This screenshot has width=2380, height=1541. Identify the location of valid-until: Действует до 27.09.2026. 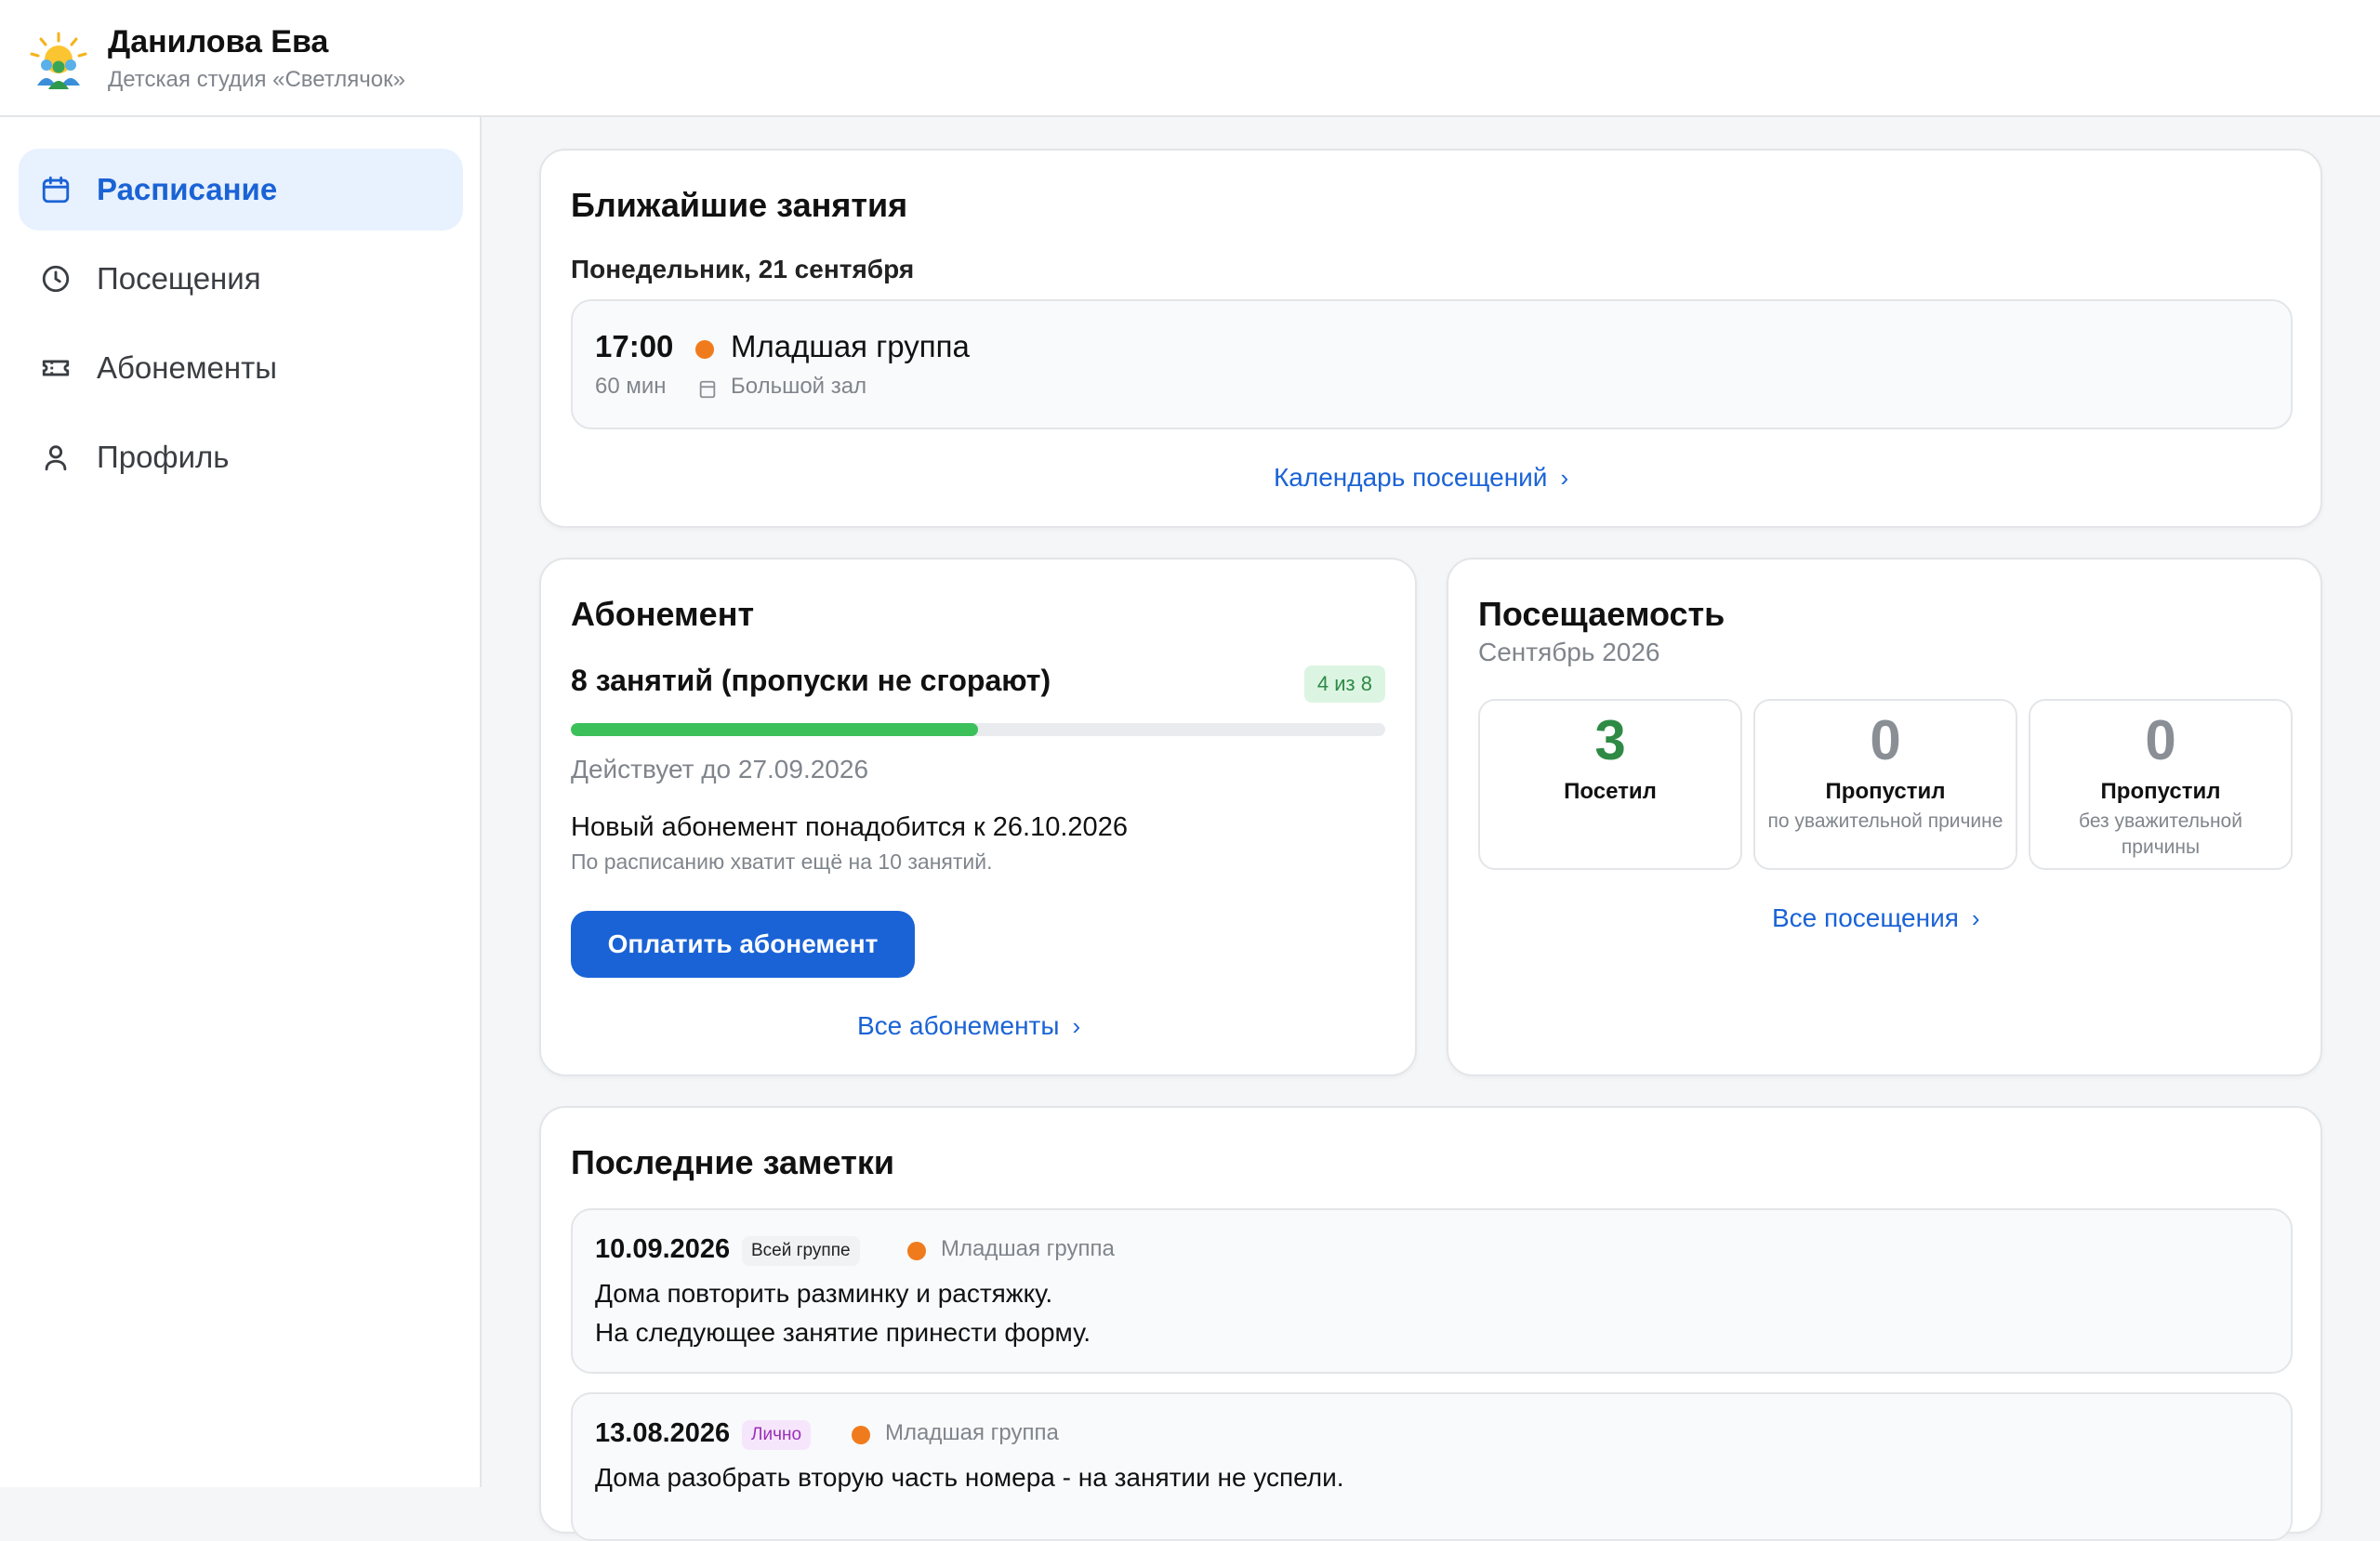
(720, 769).